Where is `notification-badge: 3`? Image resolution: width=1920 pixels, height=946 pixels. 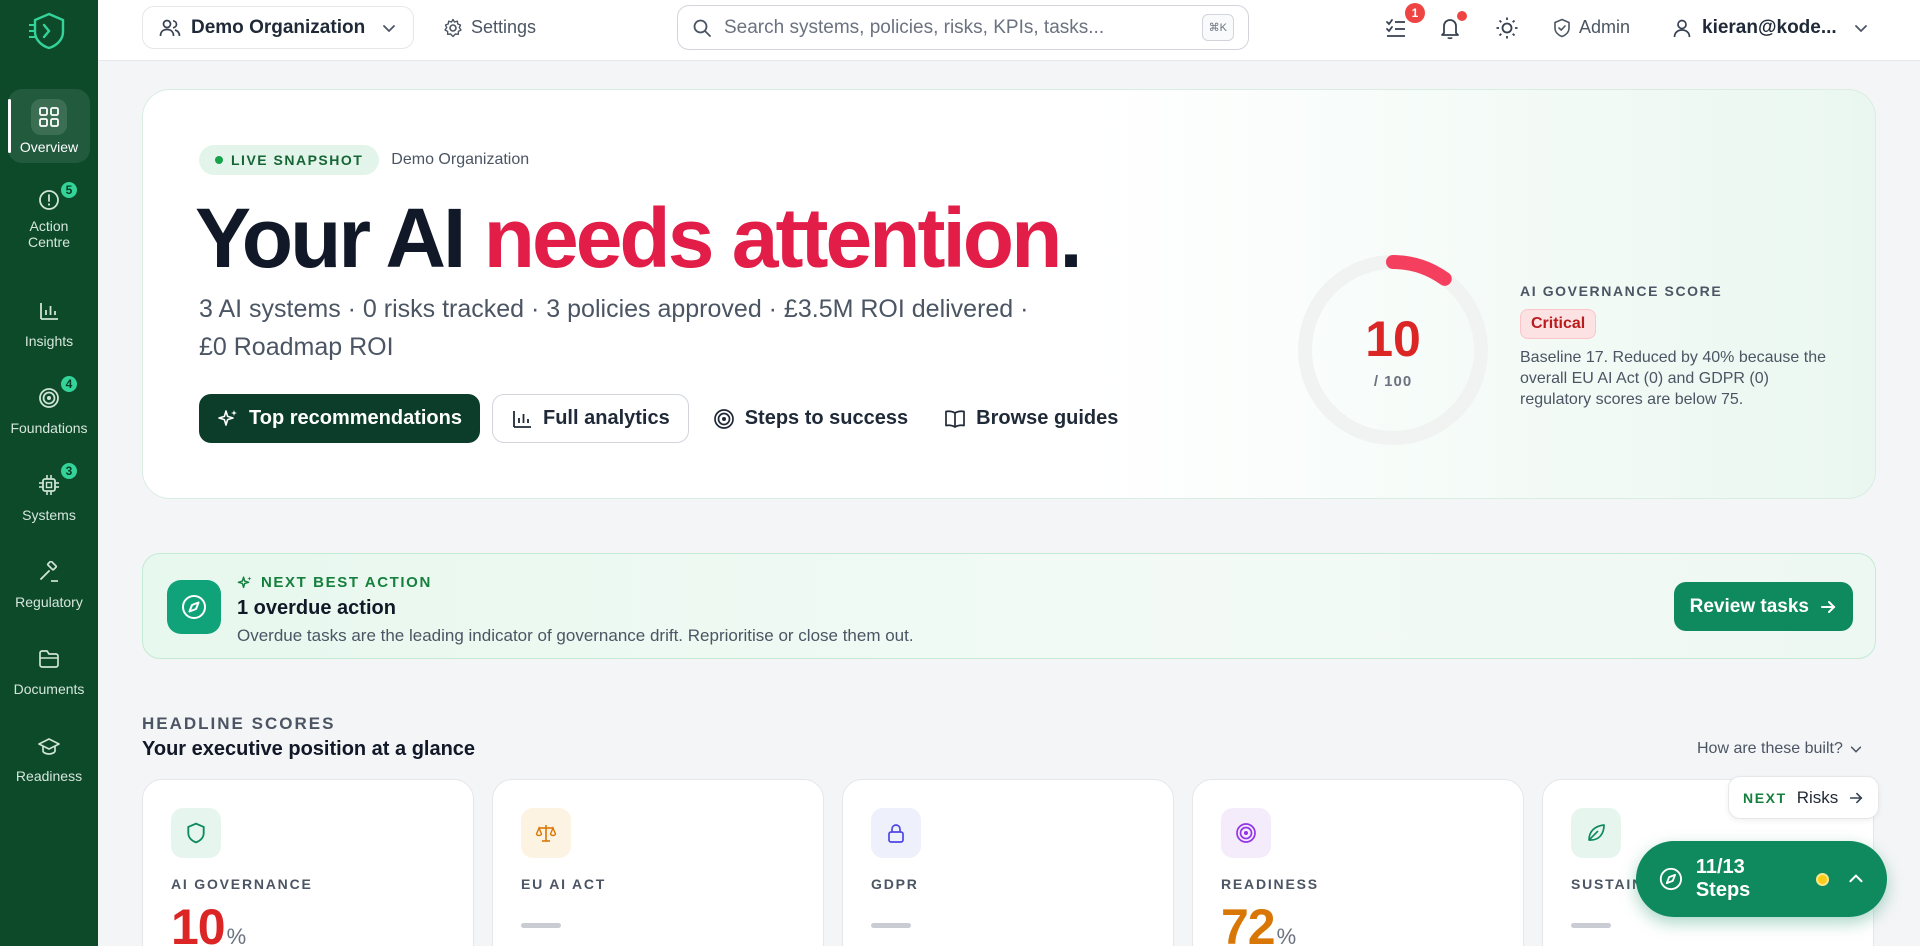
notification-badge: 3 is located at coordinates (69, 471).